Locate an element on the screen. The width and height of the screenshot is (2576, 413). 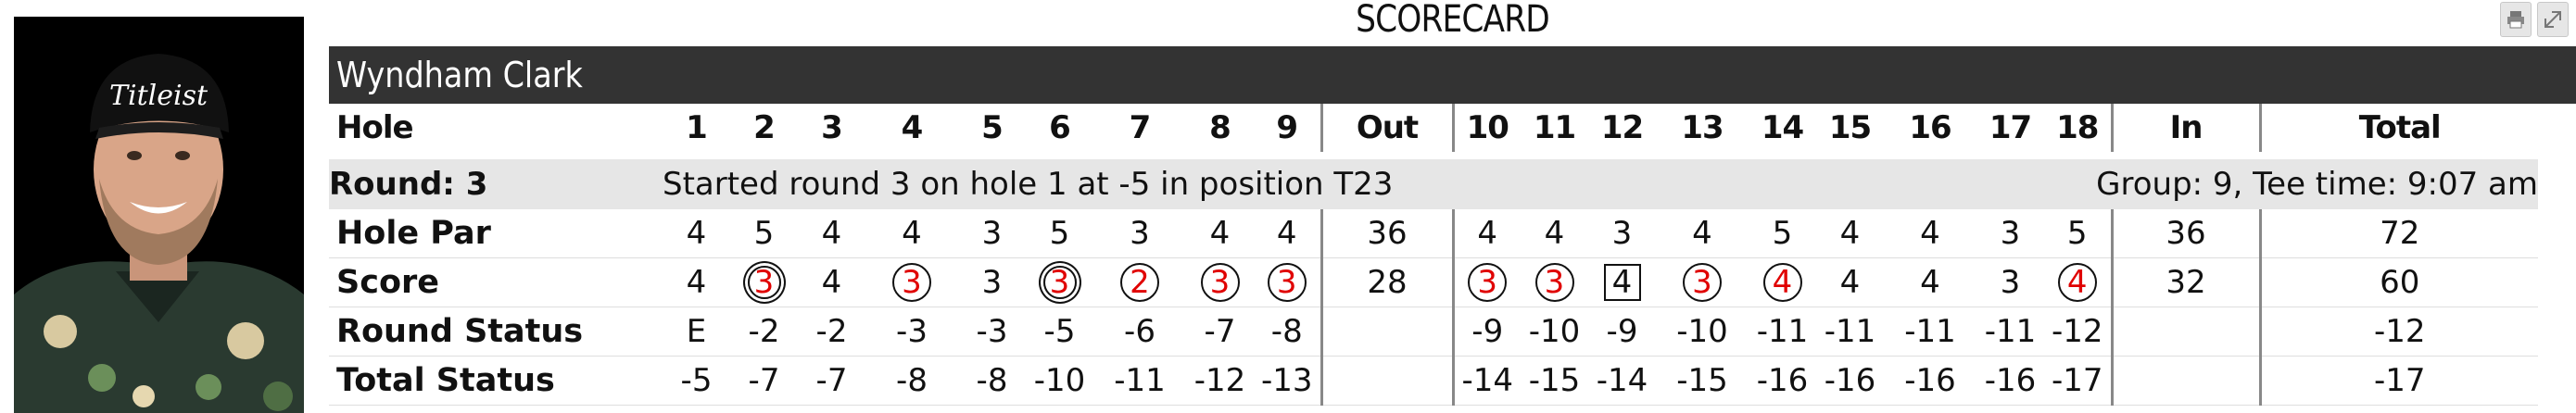
birdie-marker: 4 is located at coordinates (2077, 282).